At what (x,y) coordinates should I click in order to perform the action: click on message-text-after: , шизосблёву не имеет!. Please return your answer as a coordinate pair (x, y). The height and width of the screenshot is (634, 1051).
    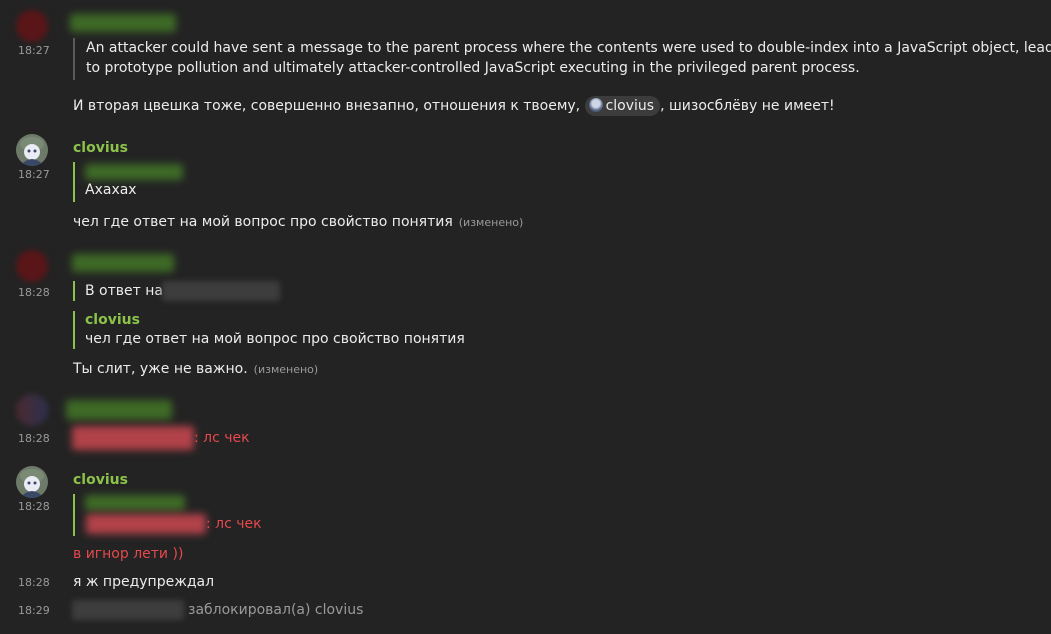
    Looking at the image, I should click on (747, 106).